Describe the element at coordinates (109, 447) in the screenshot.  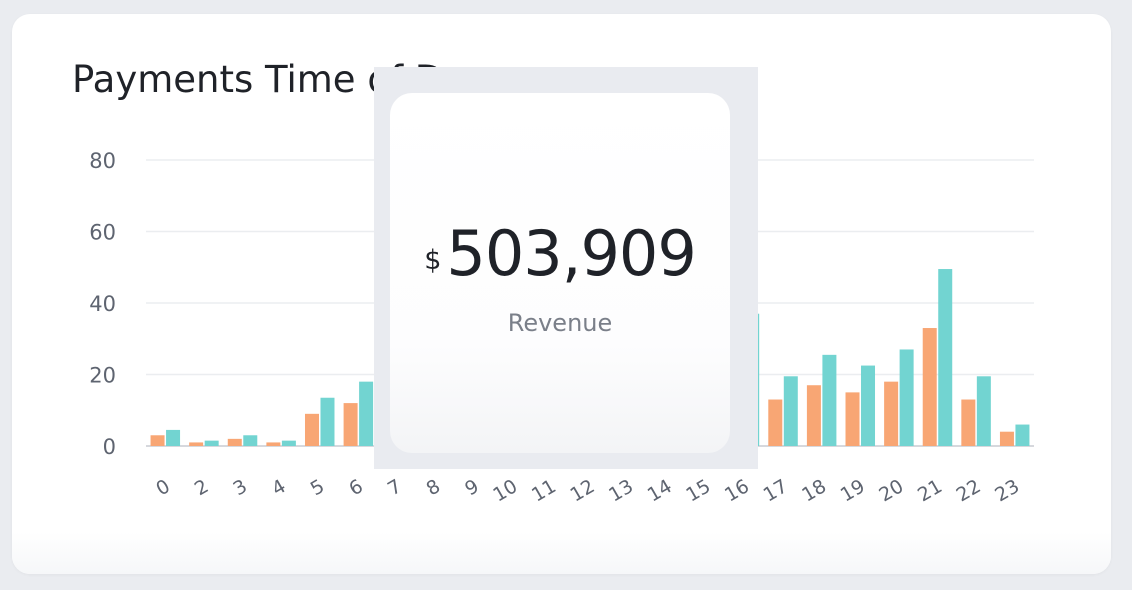
I see `y-tick-label: 0` at that location.